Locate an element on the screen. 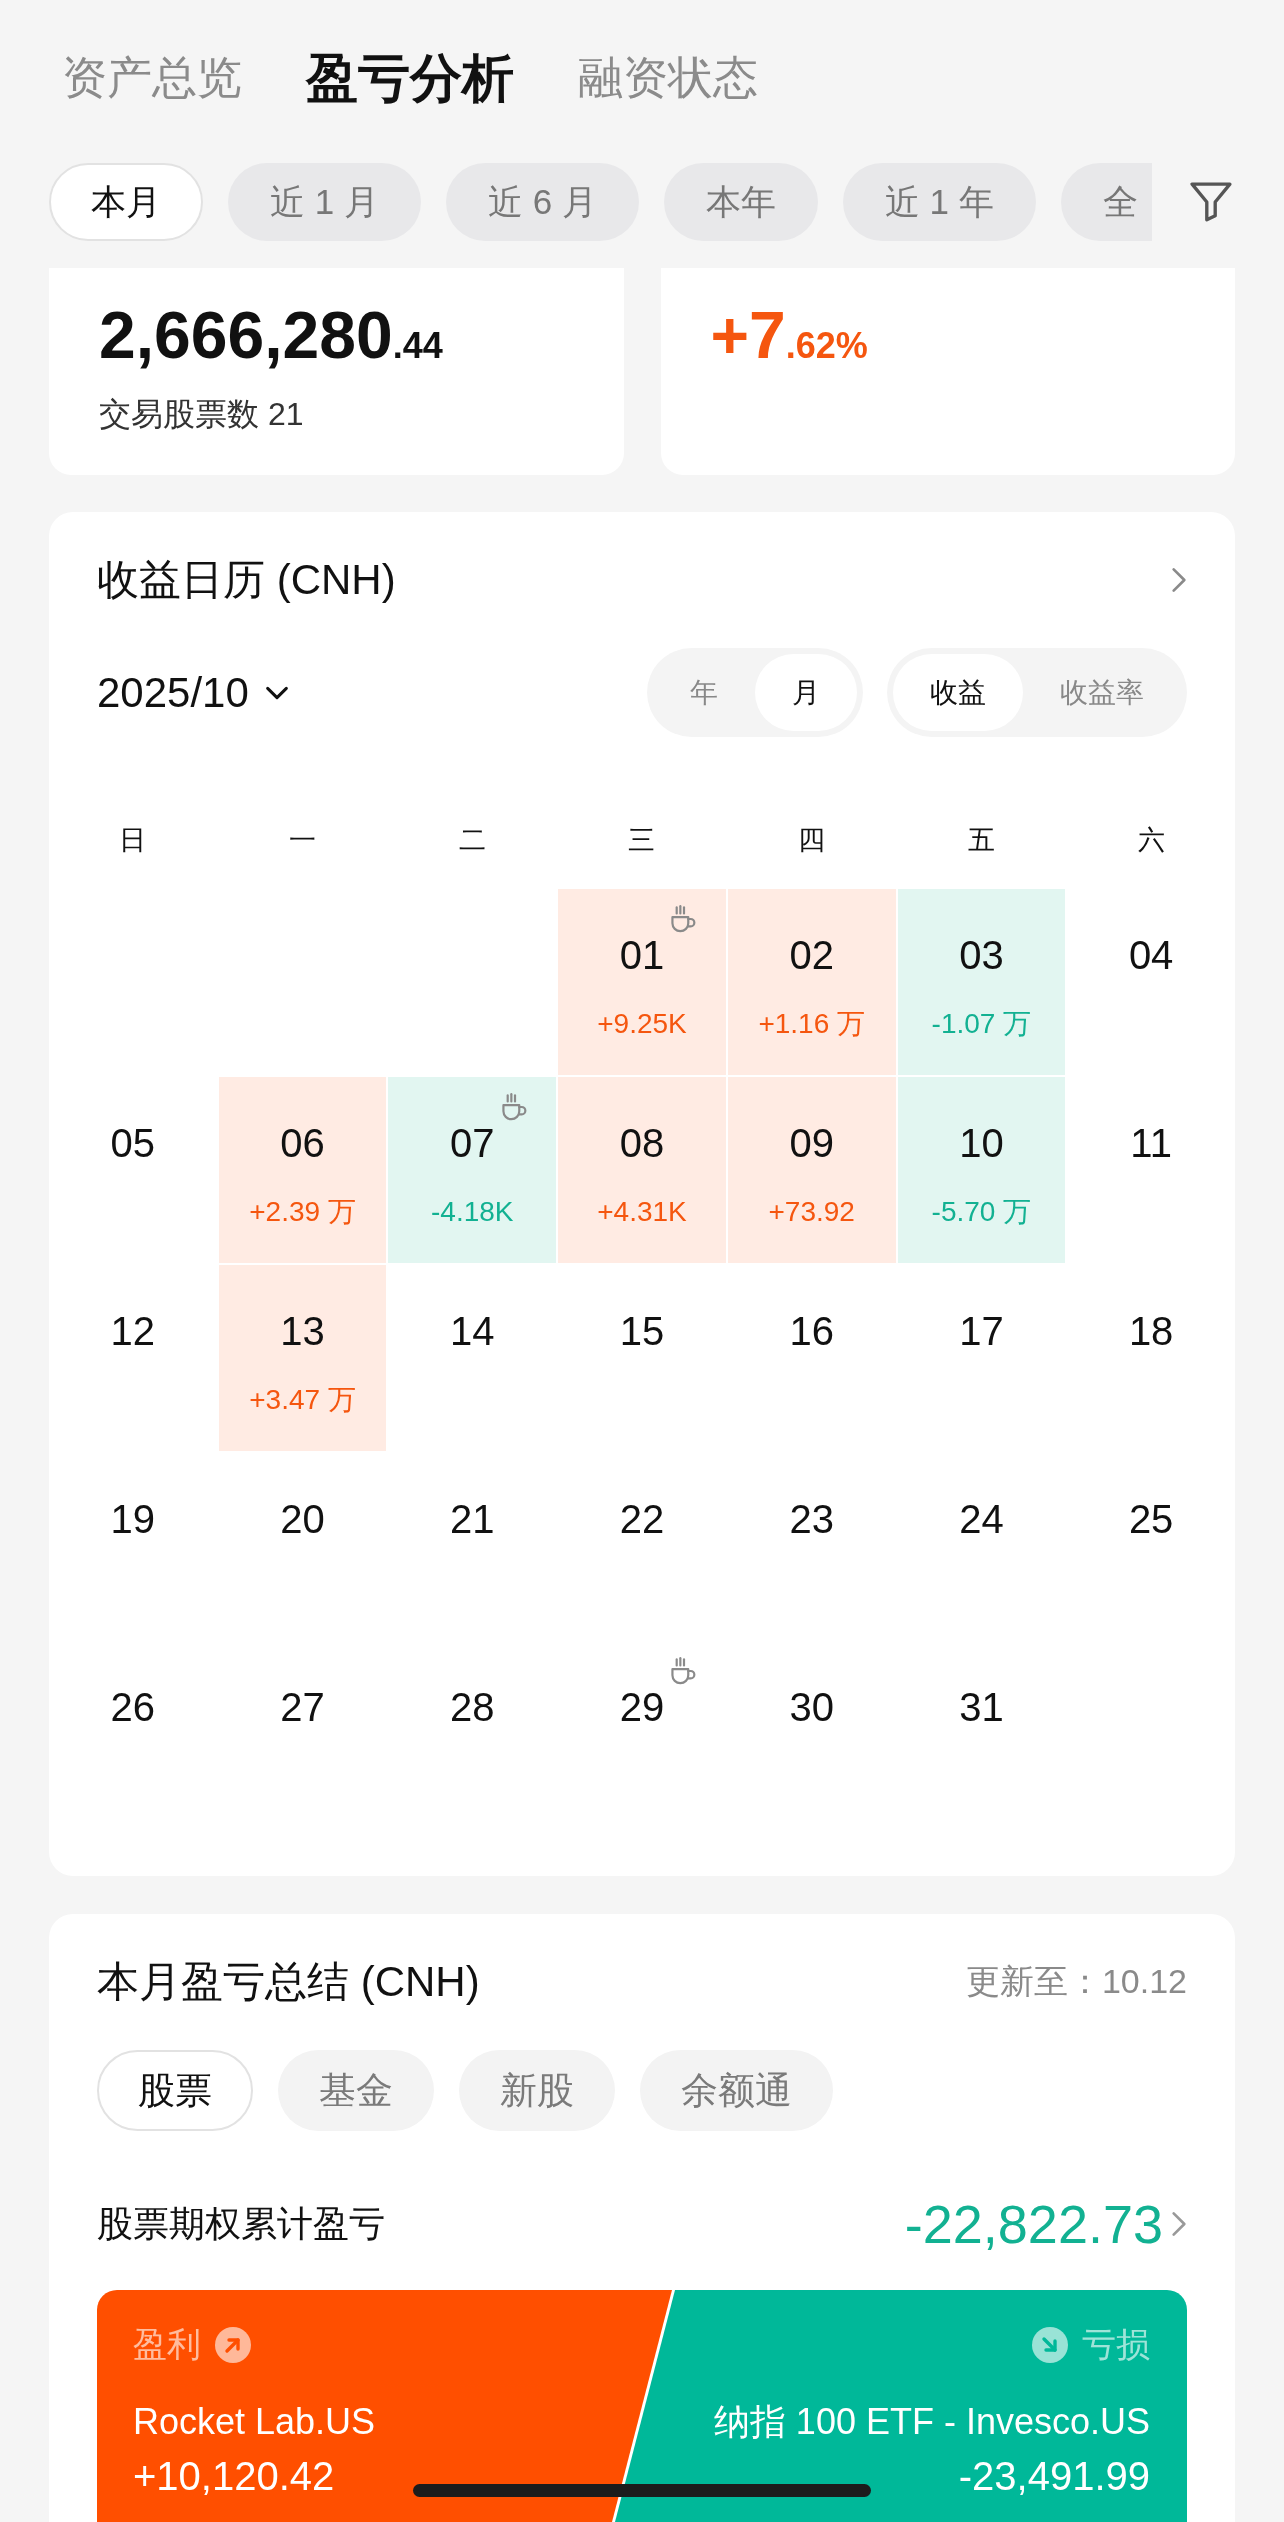 The height and width of the screenshot is (2522, 1284). day-number: 15 is located at coordinates (642, 1331).